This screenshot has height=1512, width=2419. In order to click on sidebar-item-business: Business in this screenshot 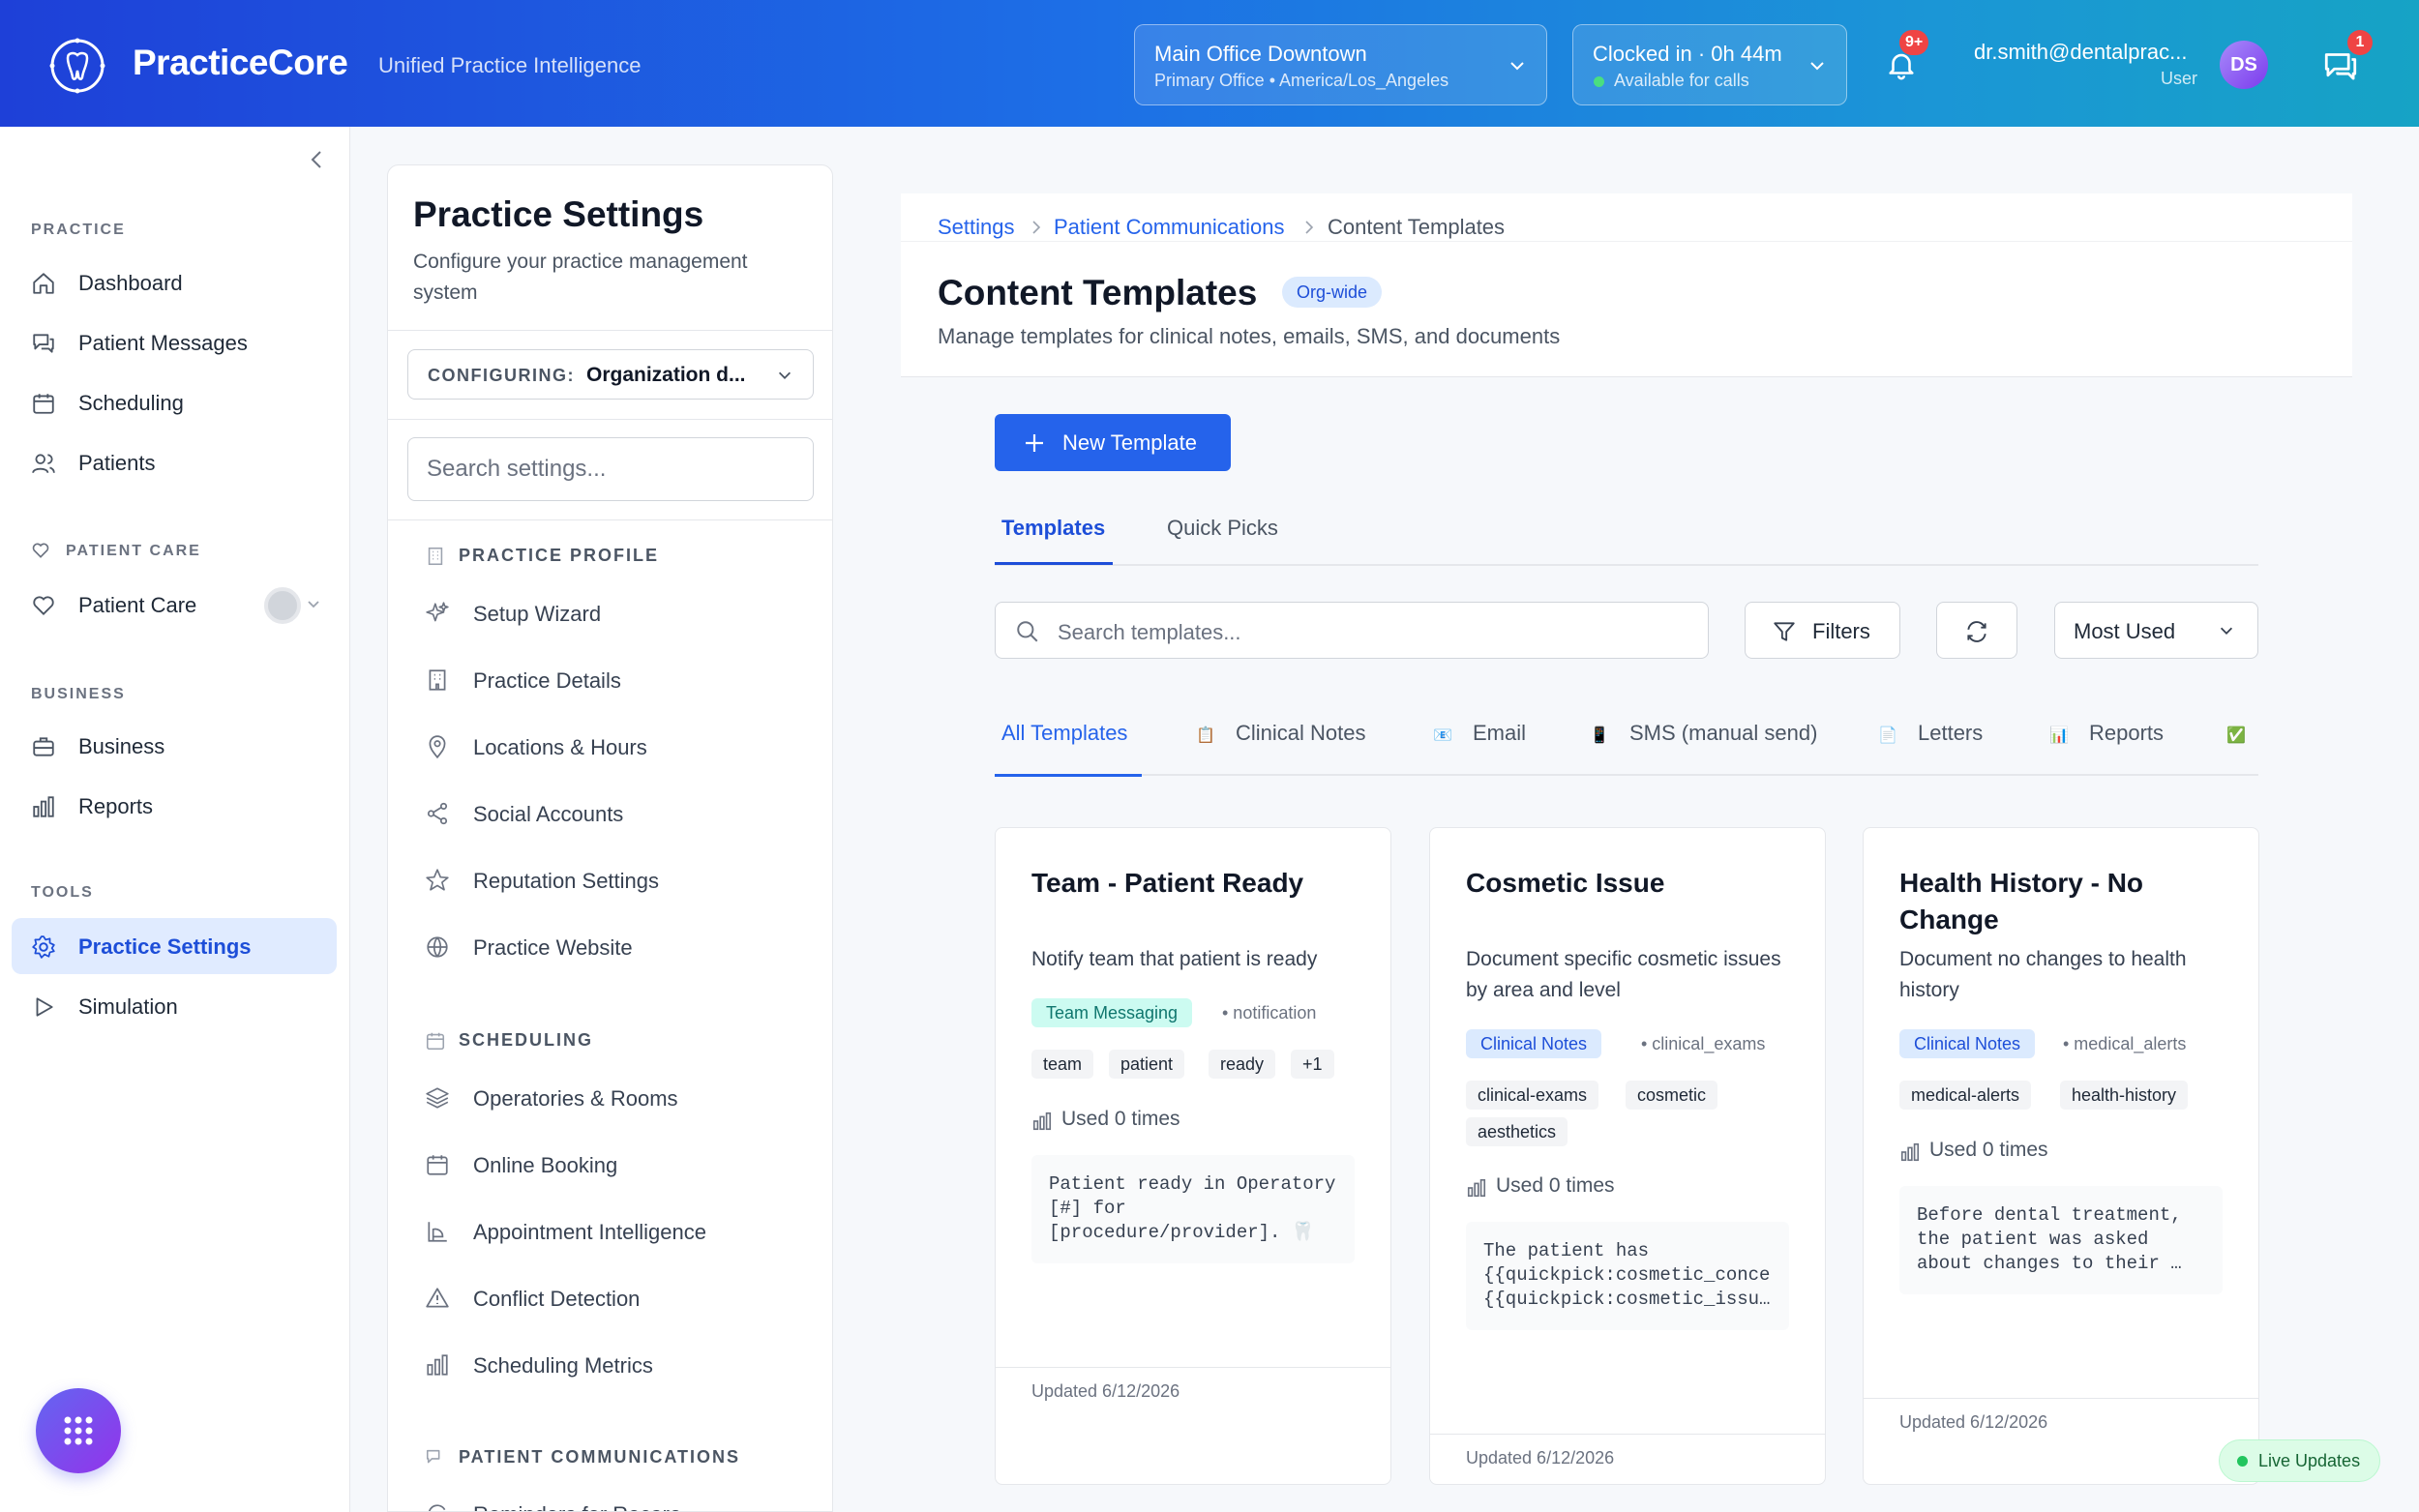, I will do `click(174, 746)`.